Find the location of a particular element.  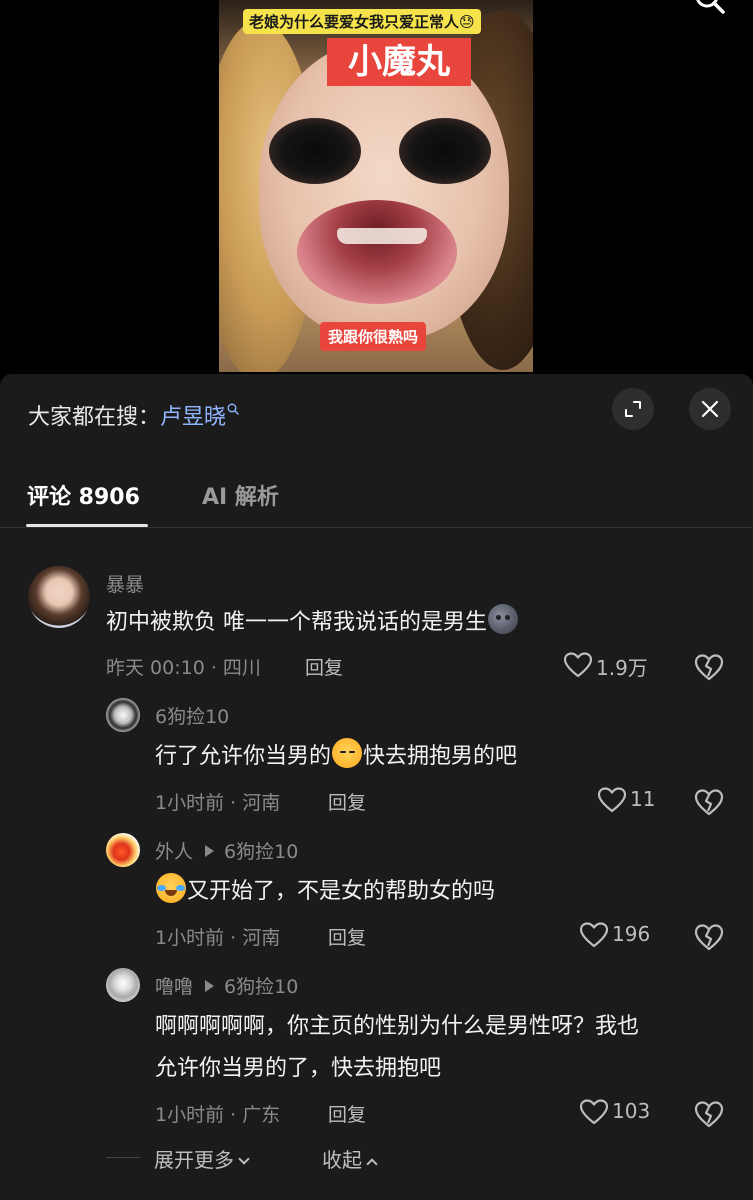

search-icon is located at coordinates (710, 8).